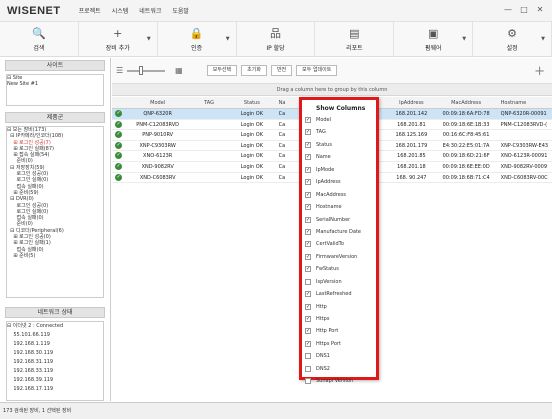 The width and height of the screenshot is (552, 419). I want to click on network-tree-node: 192.168.33.119, so click(55, 371).